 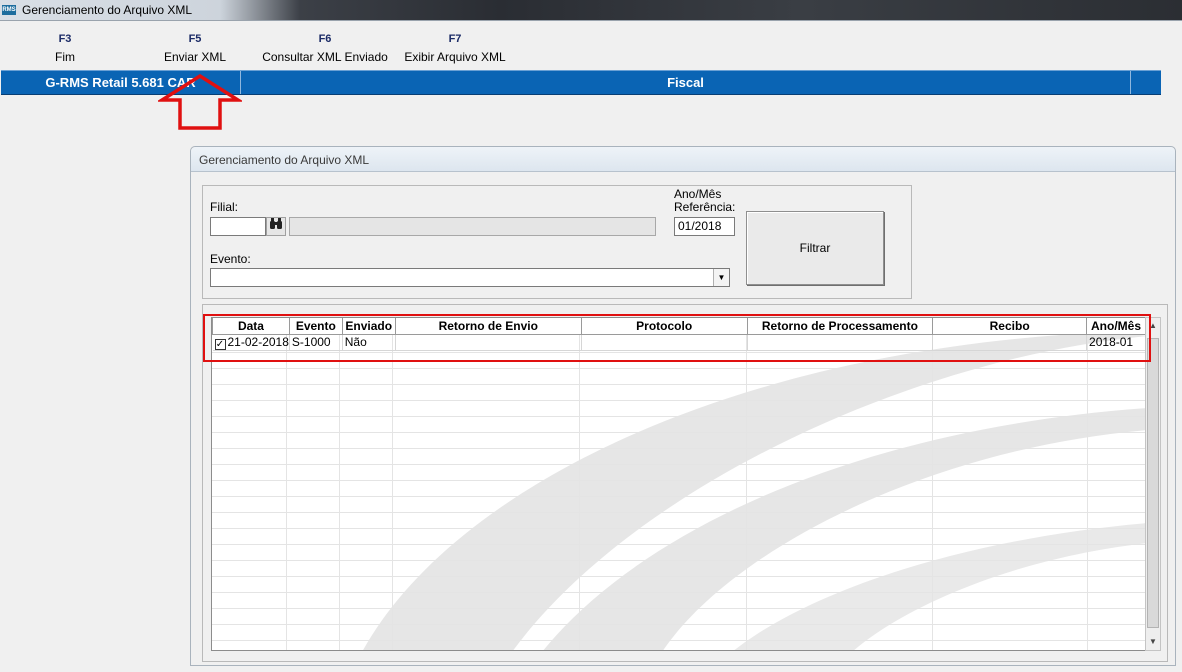 I want to click on fim-label: Fim, so click(x=65, y=57).